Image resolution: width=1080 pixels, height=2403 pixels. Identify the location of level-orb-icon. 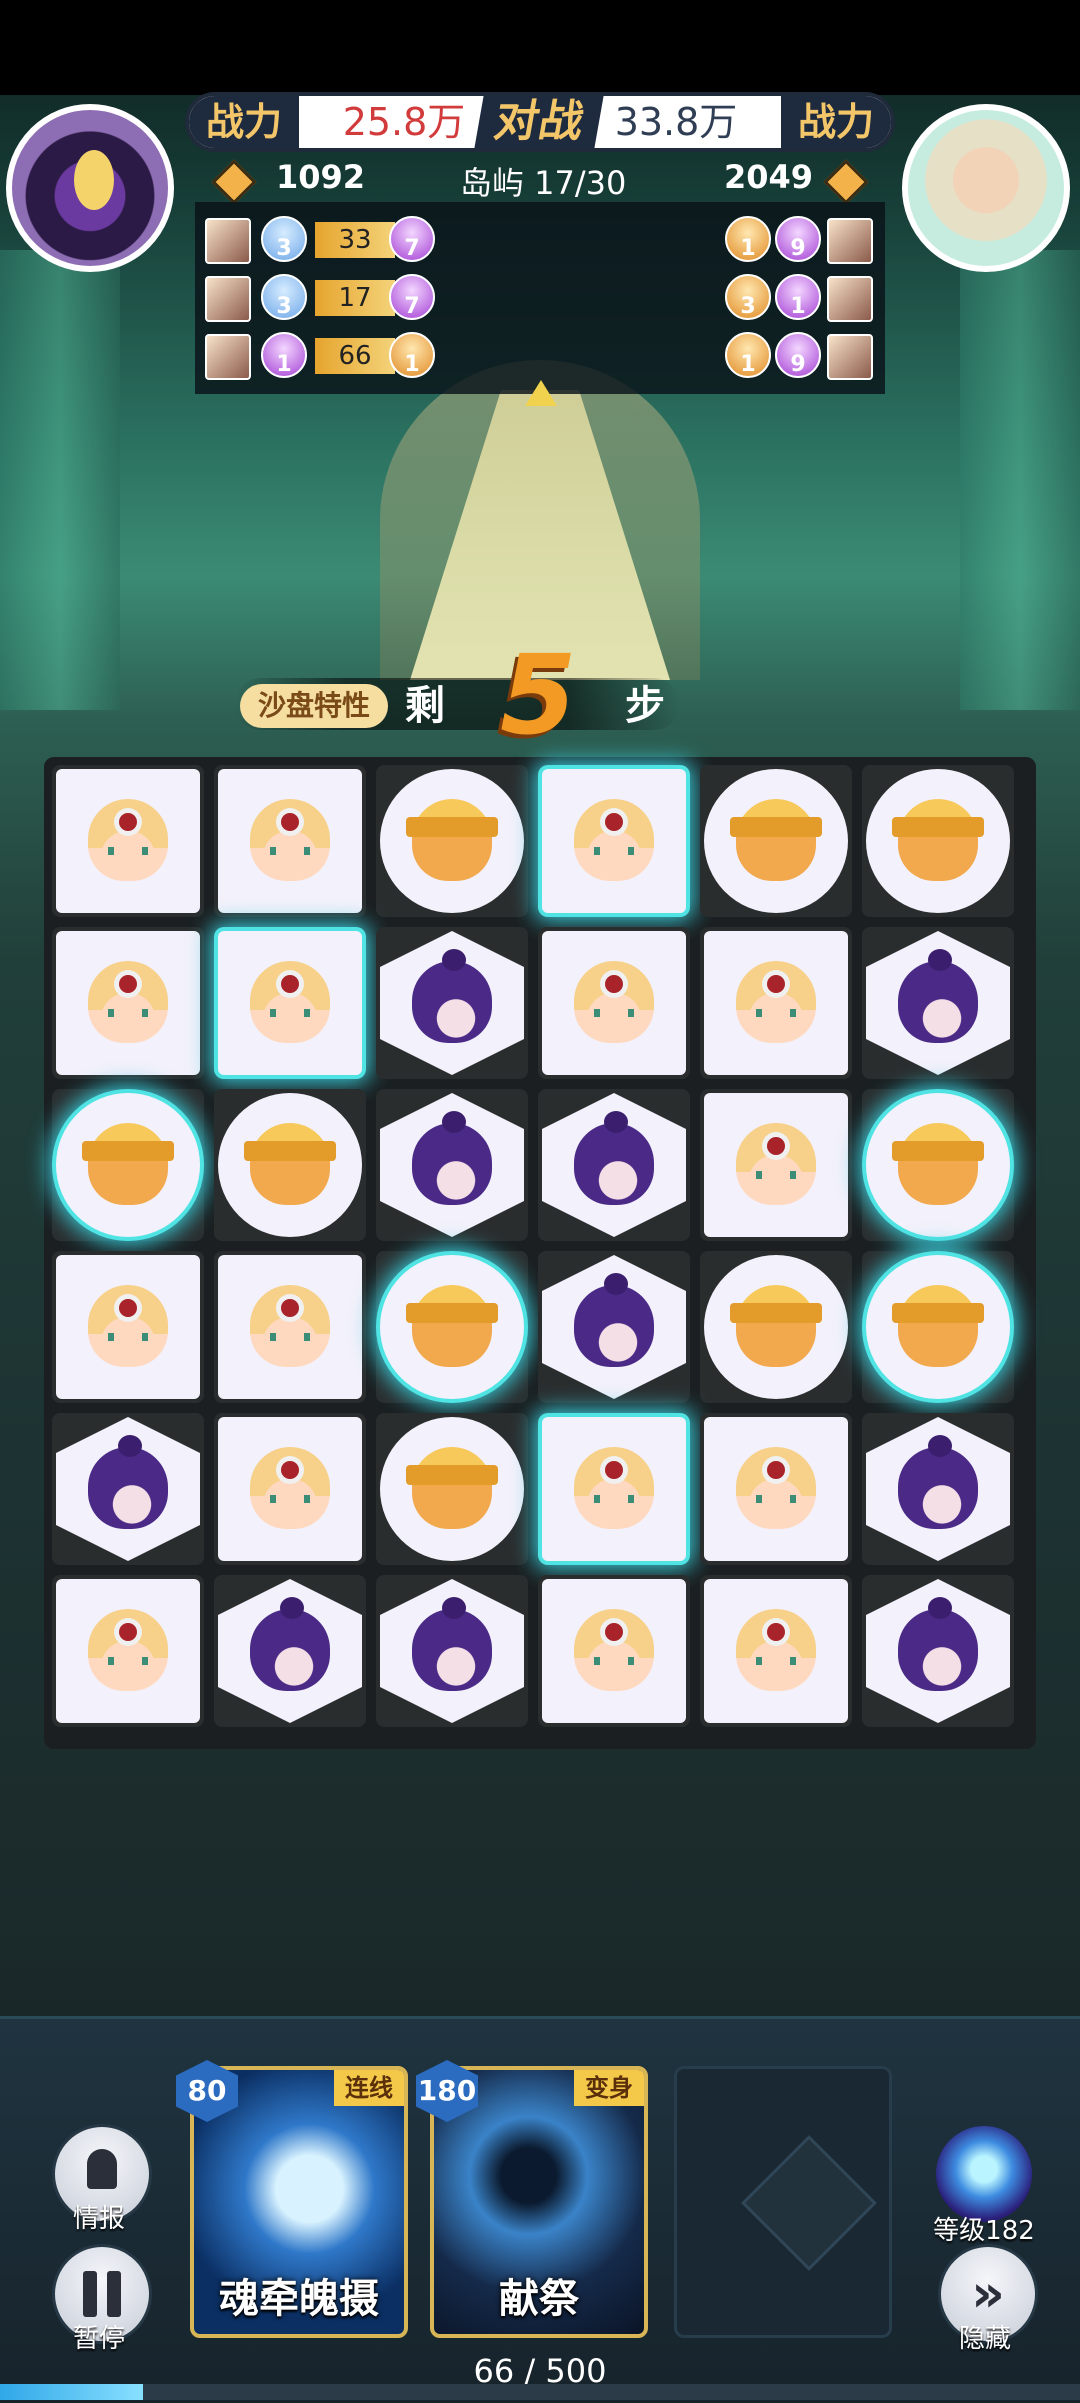
(984, 2174).